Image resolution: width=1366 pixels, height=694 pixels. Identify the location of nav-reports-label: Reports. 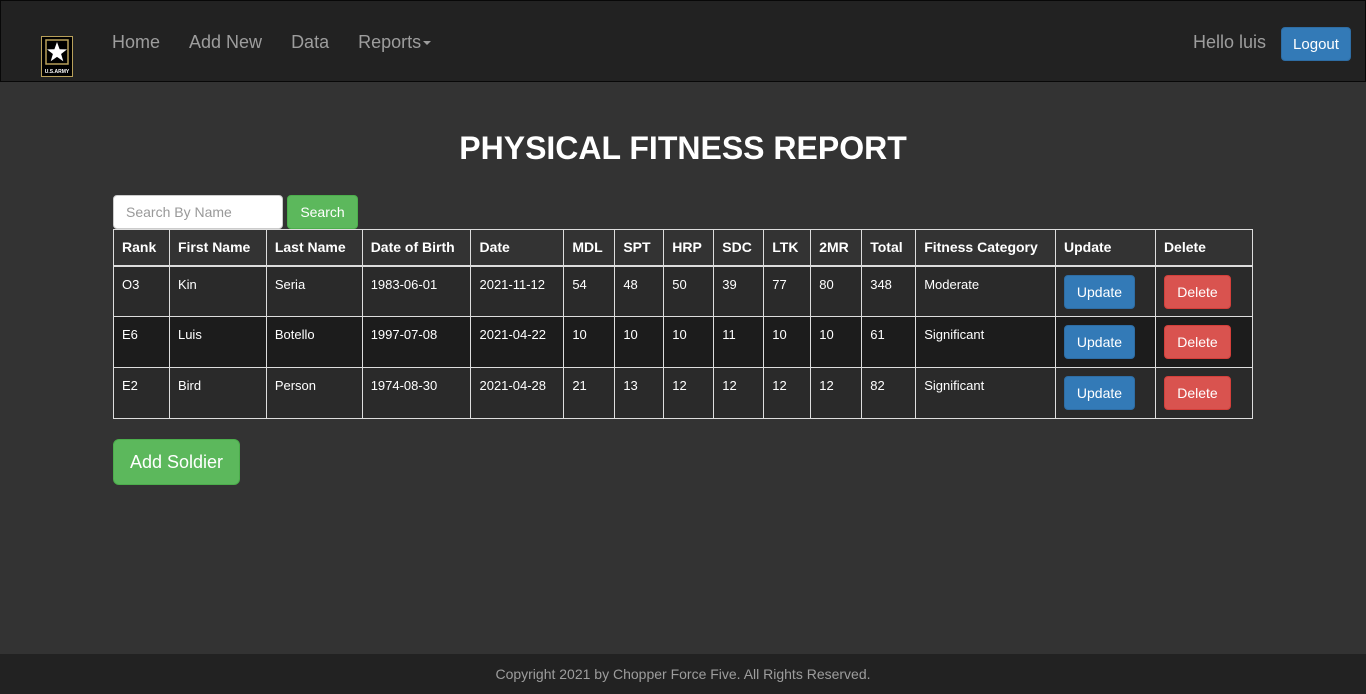
(390, 42).